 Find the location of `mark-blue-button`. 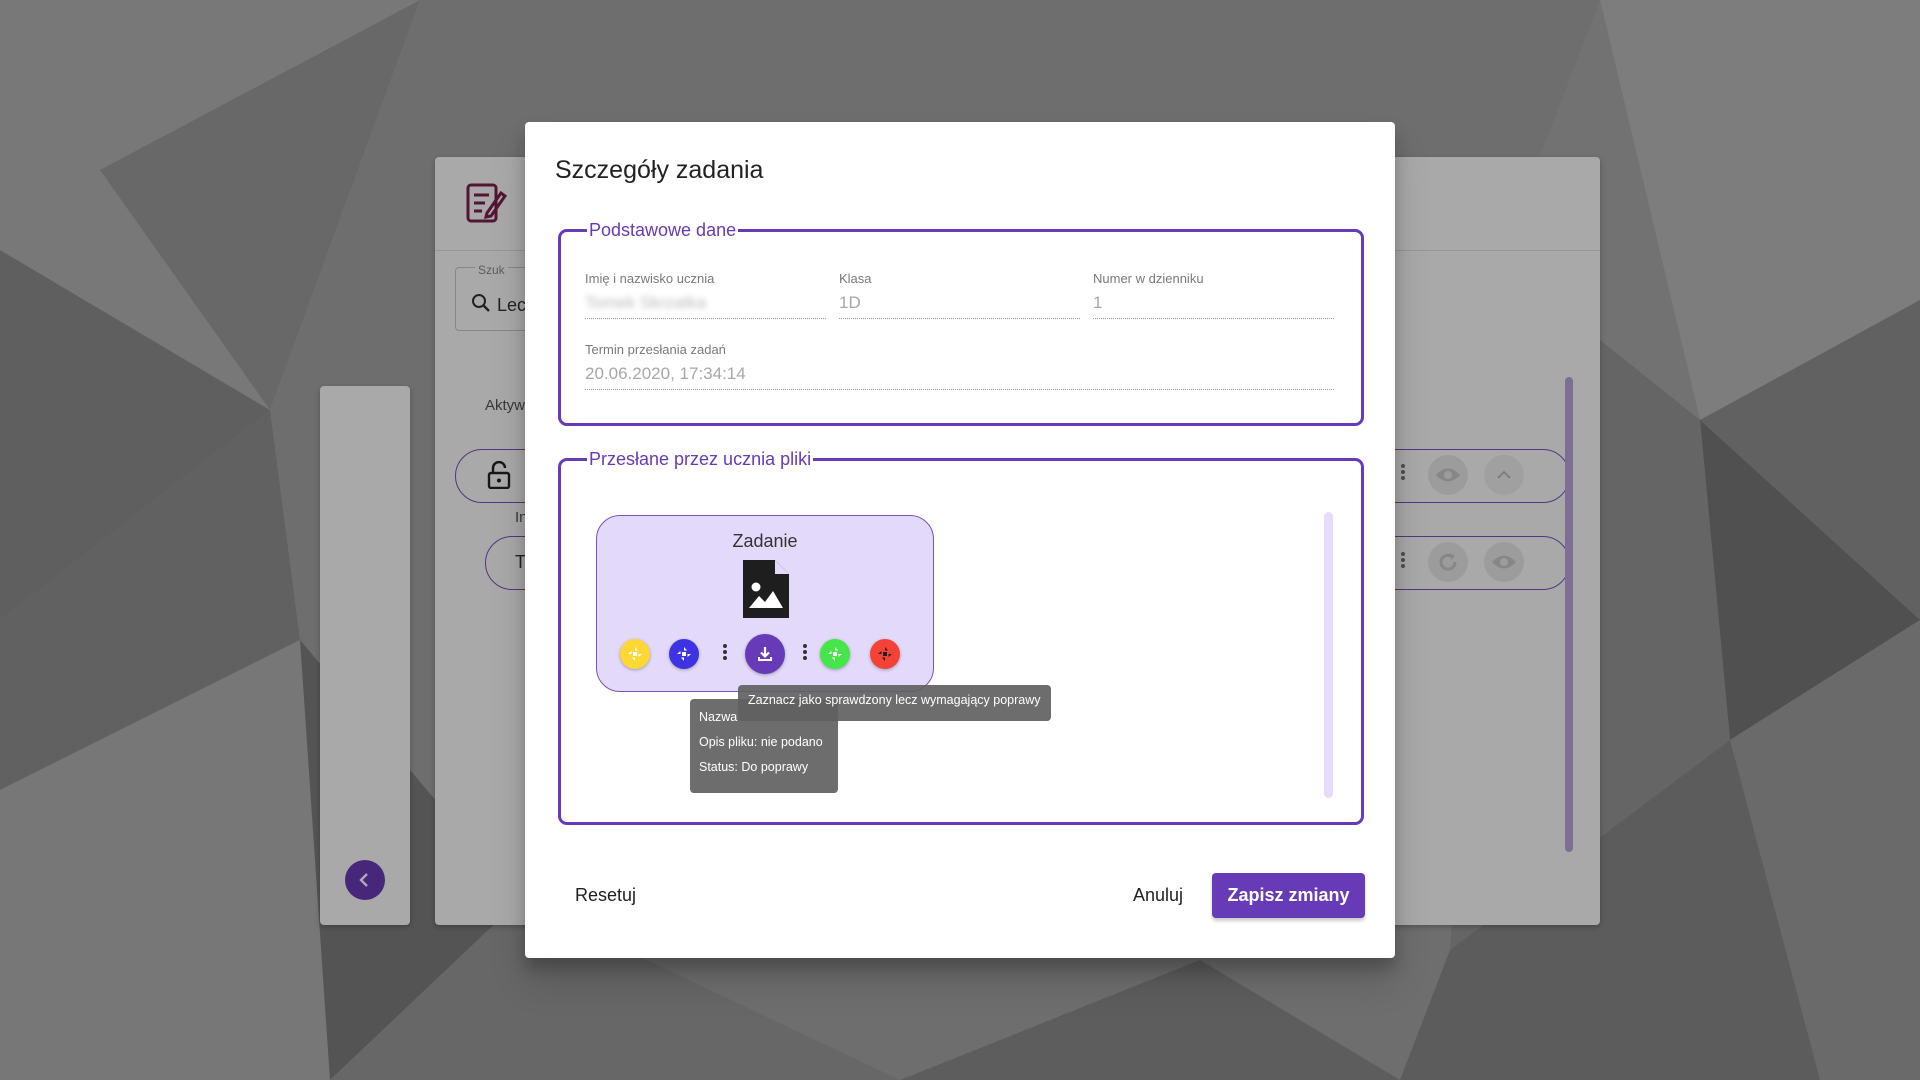

mark-blue-button is located at coordinates (684, 654).